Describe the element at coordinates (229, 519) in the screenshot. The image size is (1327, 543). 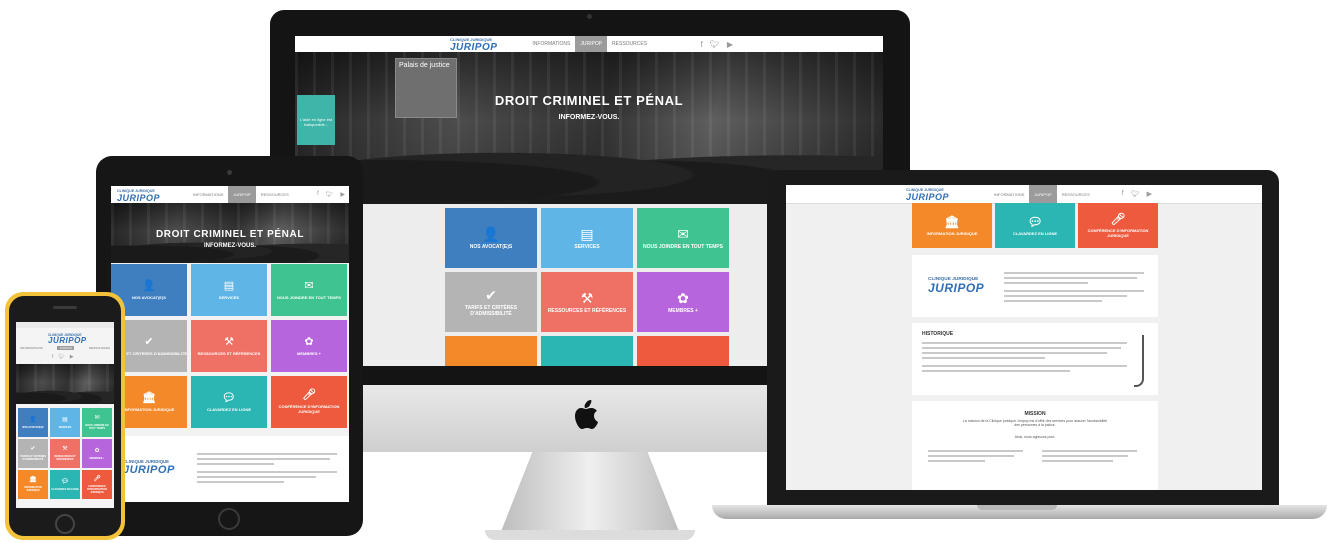
I see `ipad-home-button` at that location.